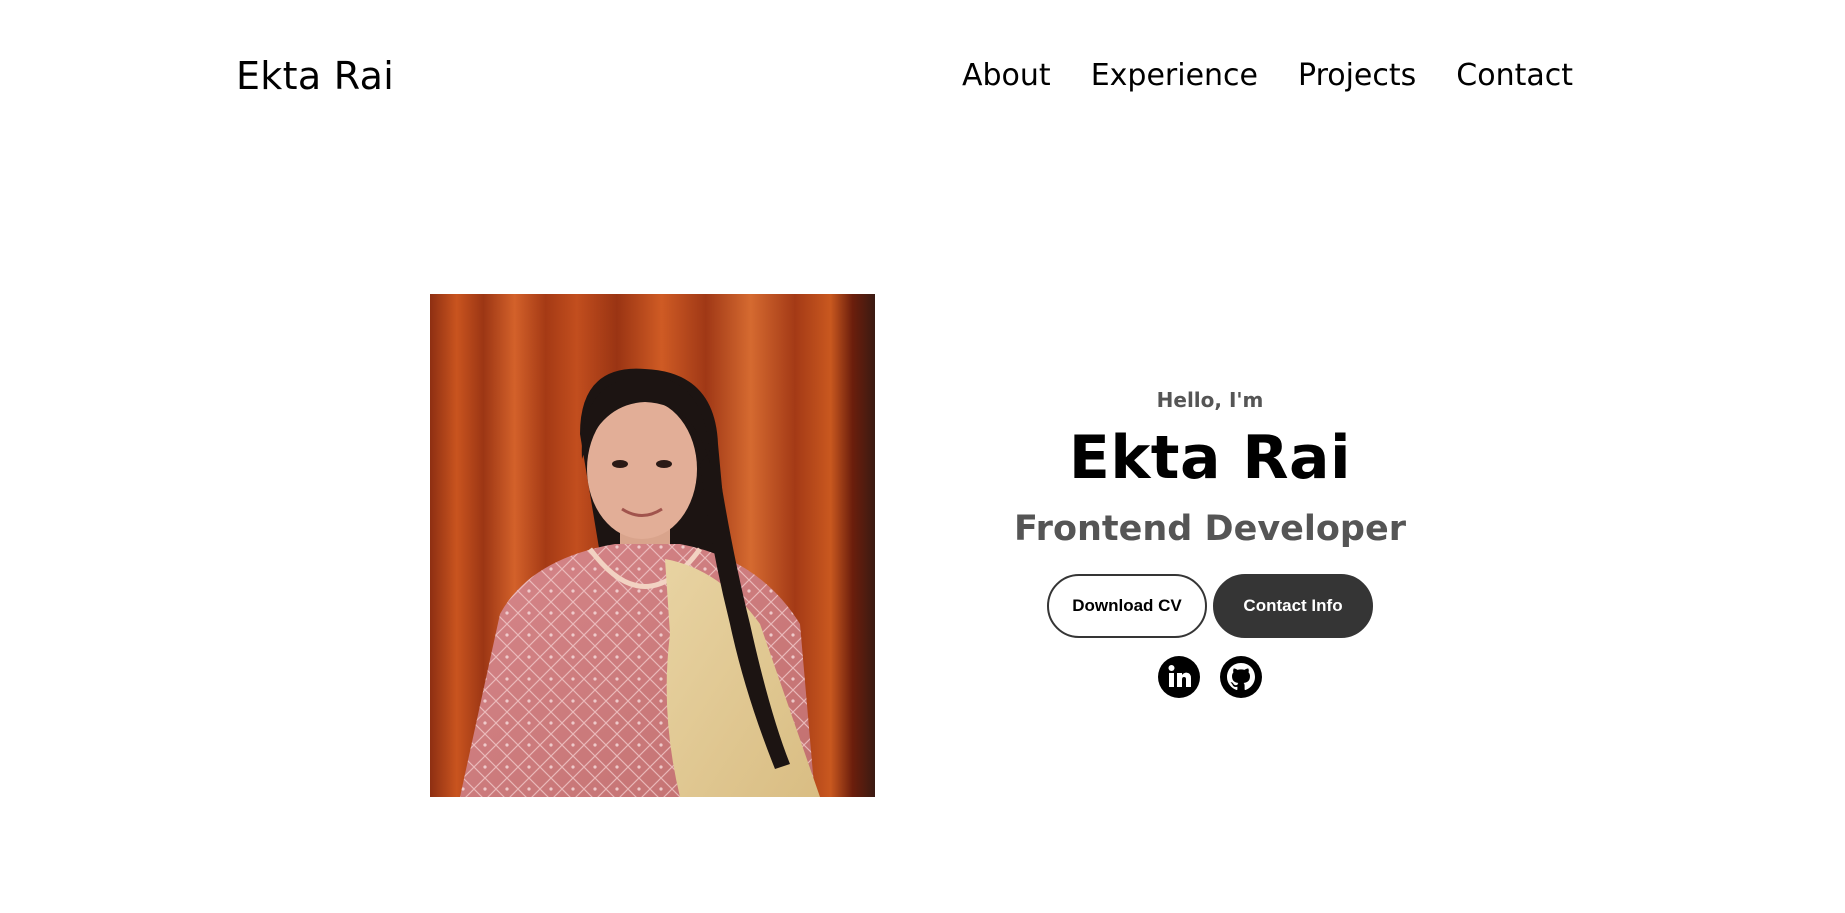  Describe the element at coordinates (1210, 529) in the screenshot. I see `hero-role: Frontend Developer` at that location.